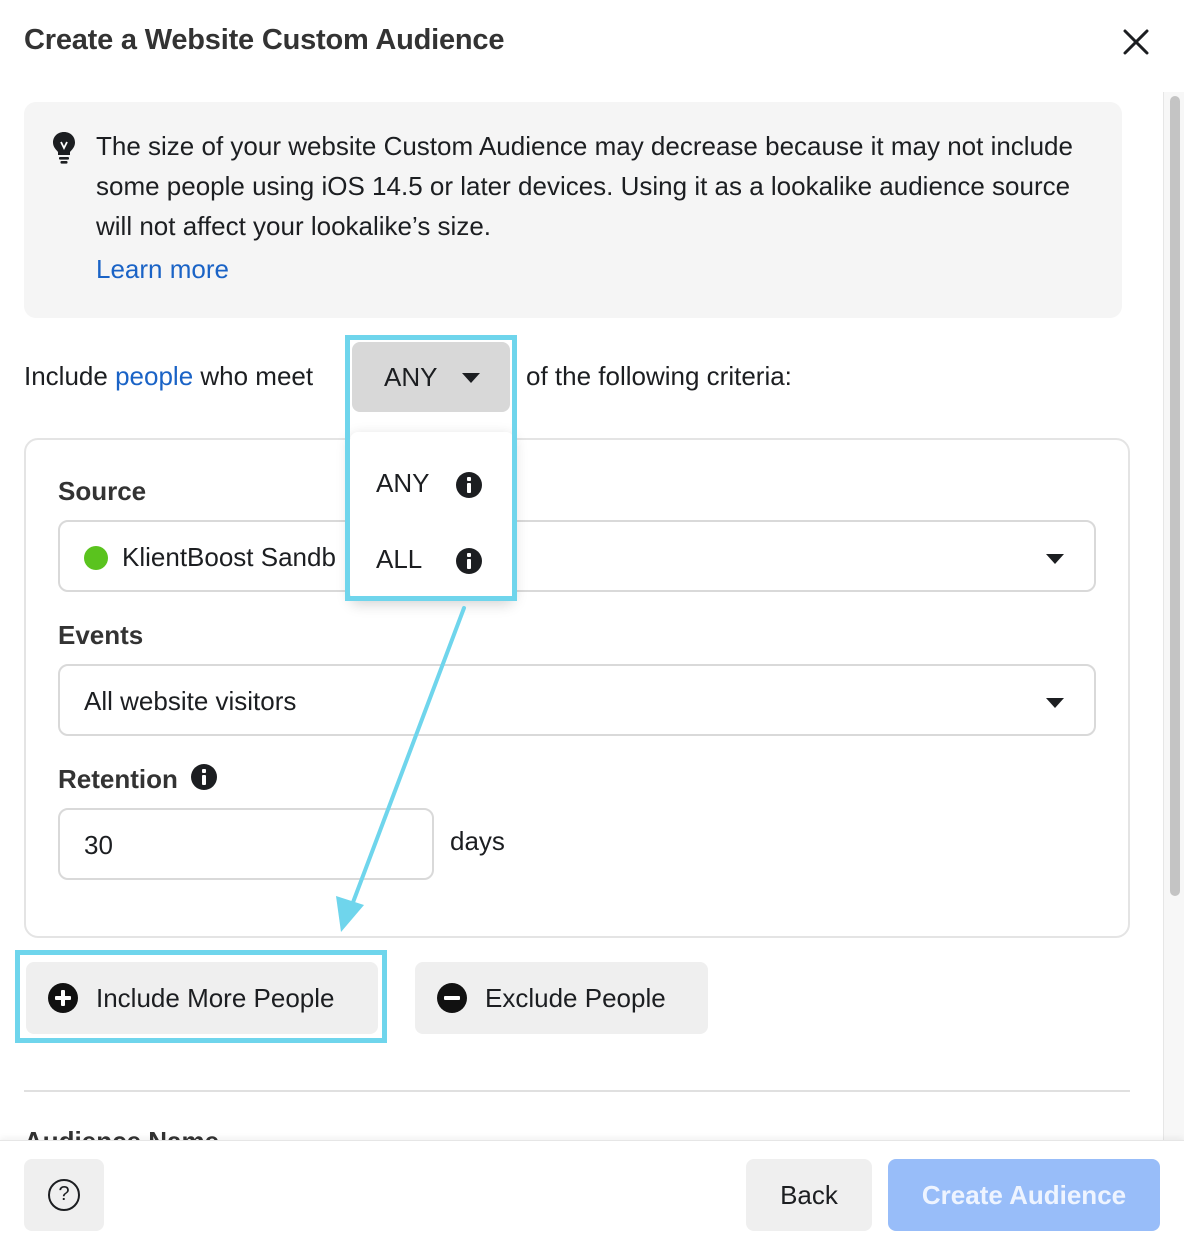 Image resolution: width=1184 pixels, height=1246 pixels. What do you see at coordinates (432, 516) in the screenshot?
I see `match-type-menu: ANY ALL` at bounding box center [432, 516].